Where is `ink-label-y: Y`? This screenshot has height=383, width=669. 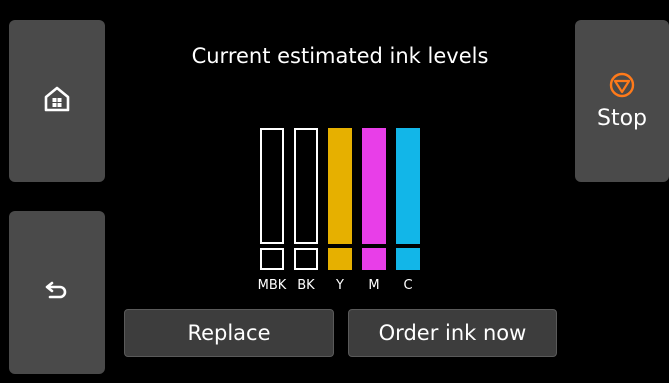
ink-label-y: Y is located at coordinates (340, 285).